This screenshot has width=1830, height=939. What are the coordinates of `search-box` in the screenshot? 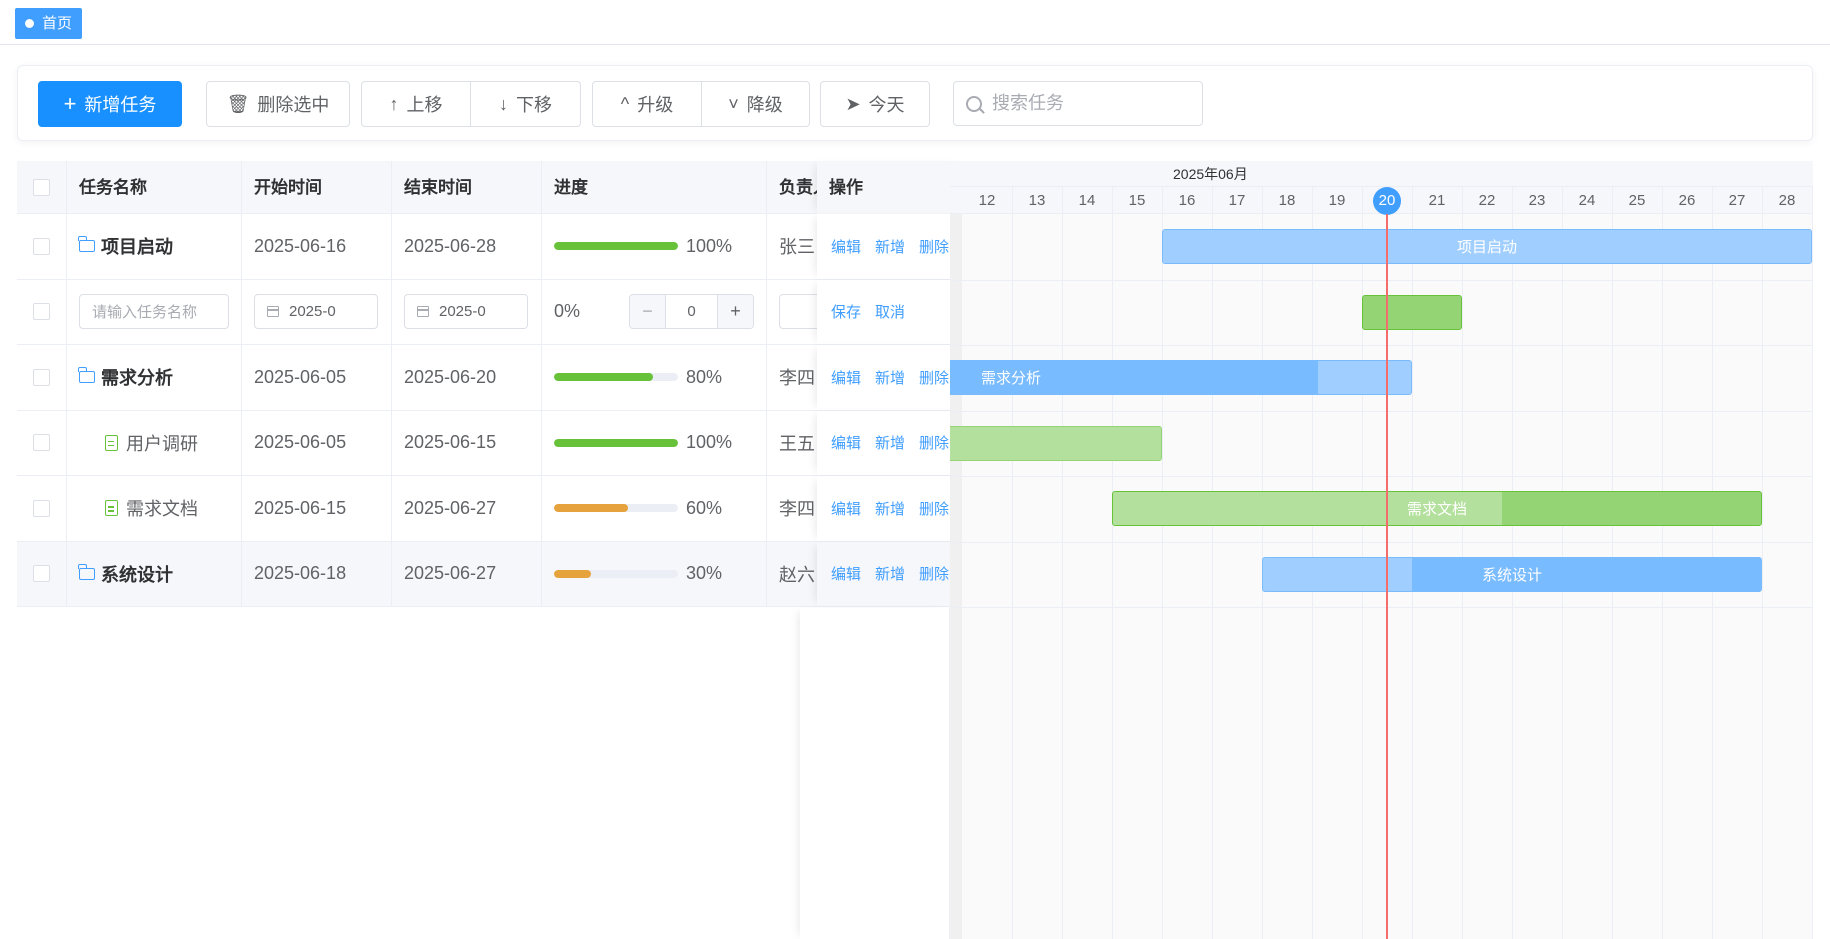 It's located at (1078, 103).